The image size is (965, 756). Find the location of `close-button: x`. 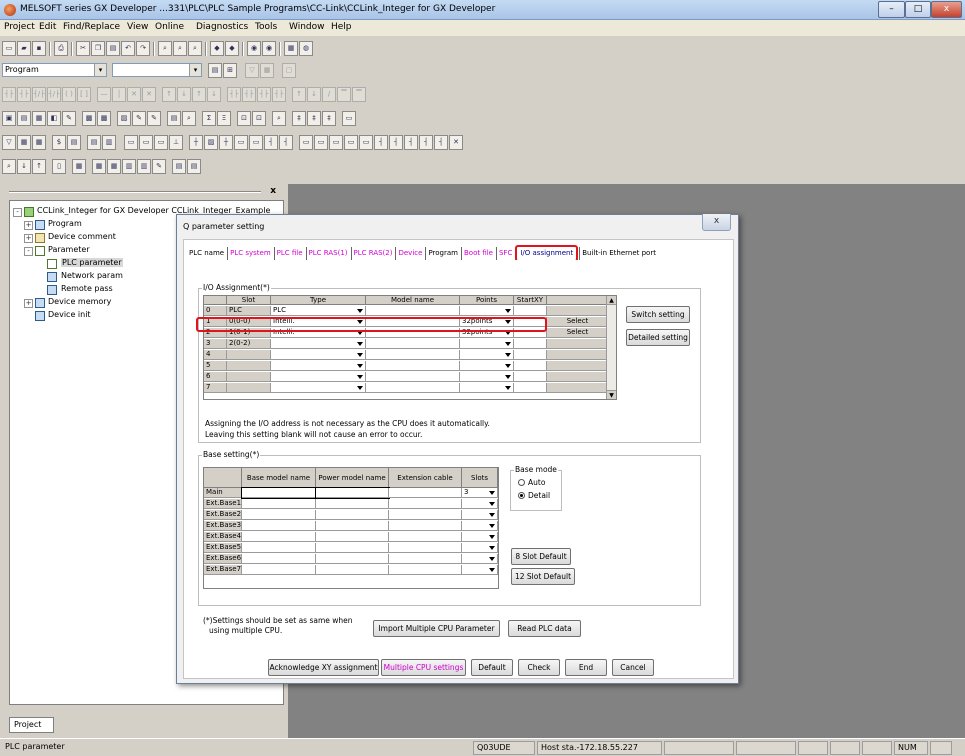

close-button: x is located at coordinates (946, 9).